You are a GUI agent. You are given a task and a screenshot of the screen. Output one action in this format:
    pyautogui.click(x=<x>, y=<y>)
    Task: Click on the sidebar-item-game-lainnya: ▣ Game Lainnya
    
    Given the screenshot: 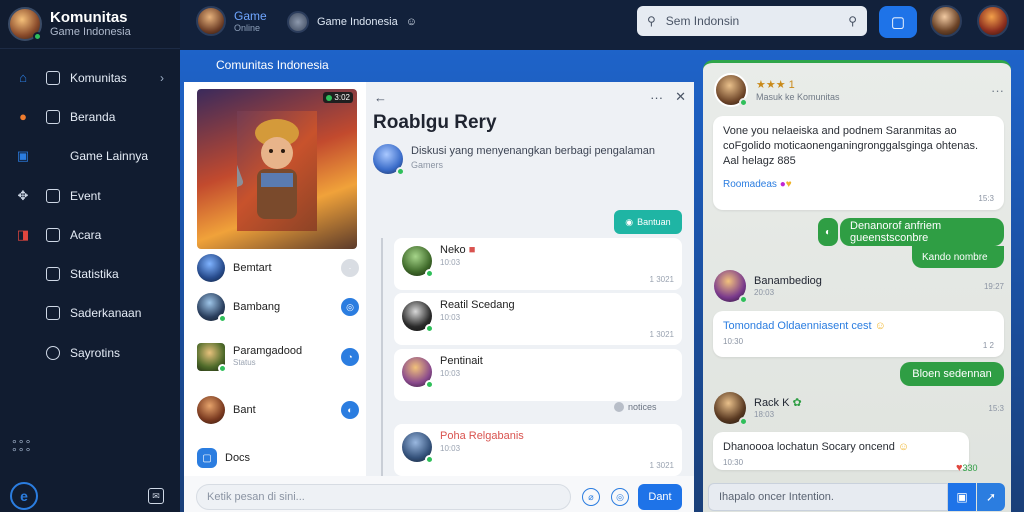 What is the action you would take?
    pyautogui.click(x=90, y=156)
    